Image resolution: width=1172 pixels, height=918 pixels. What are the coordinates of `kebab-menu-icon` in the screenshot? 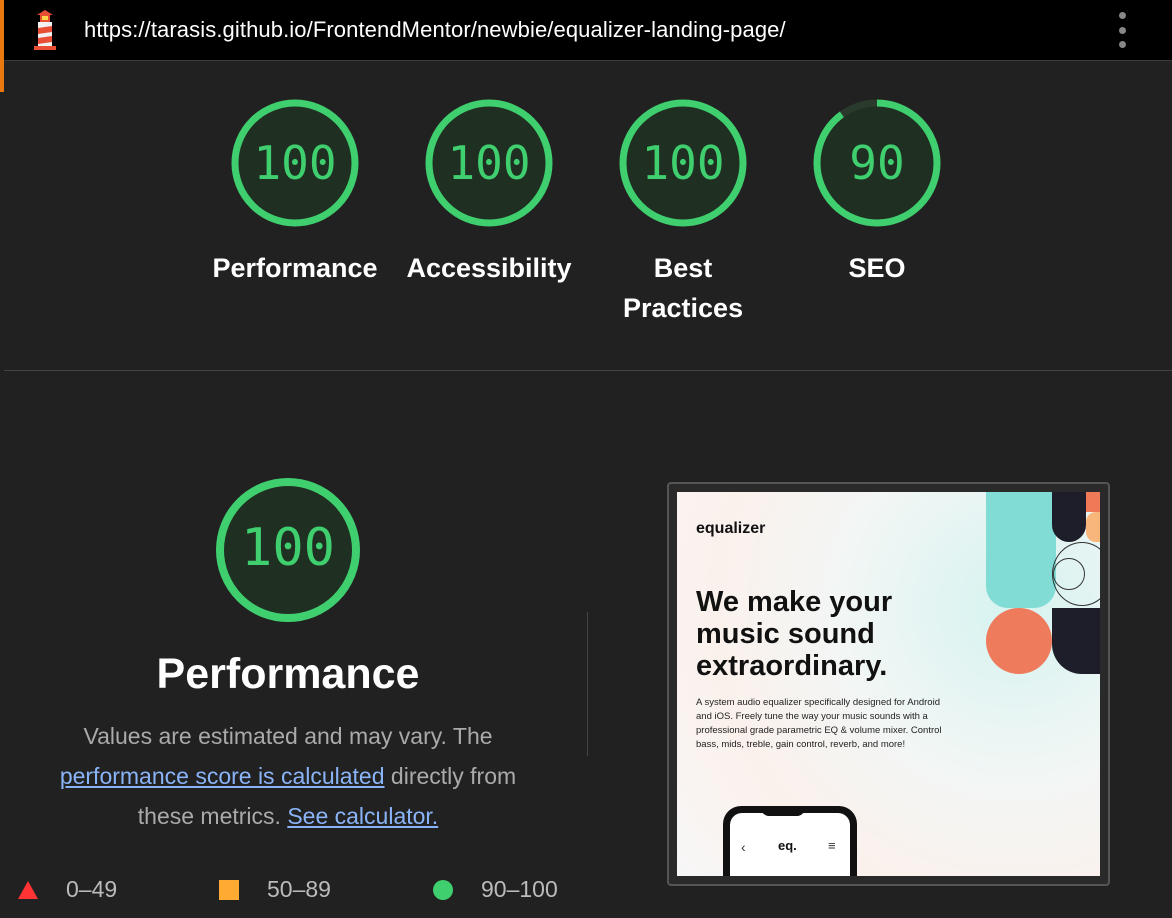 It's located at (1122, 30).